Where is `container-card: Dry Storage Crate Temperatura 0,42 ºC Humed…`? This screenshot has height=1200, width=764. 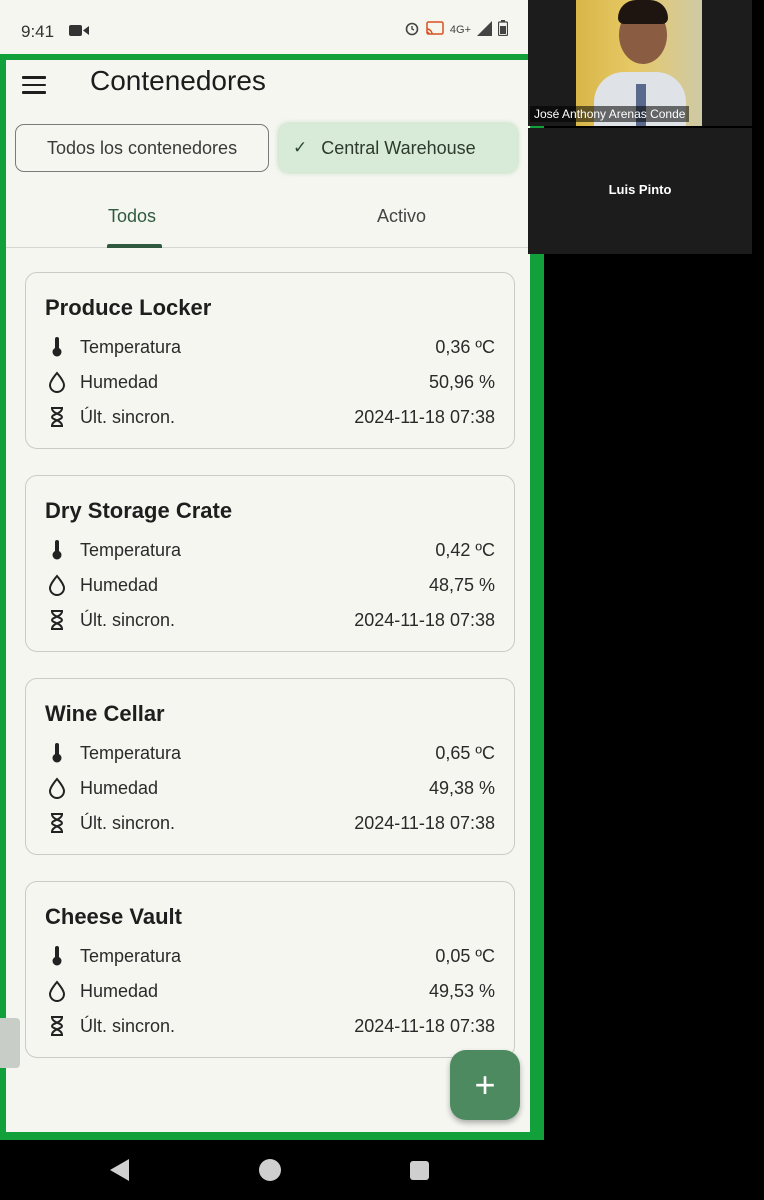
container-card: Dry Storage Crate Temperatura 0,42 ºC Humed… is located at coordinates (270, 563).